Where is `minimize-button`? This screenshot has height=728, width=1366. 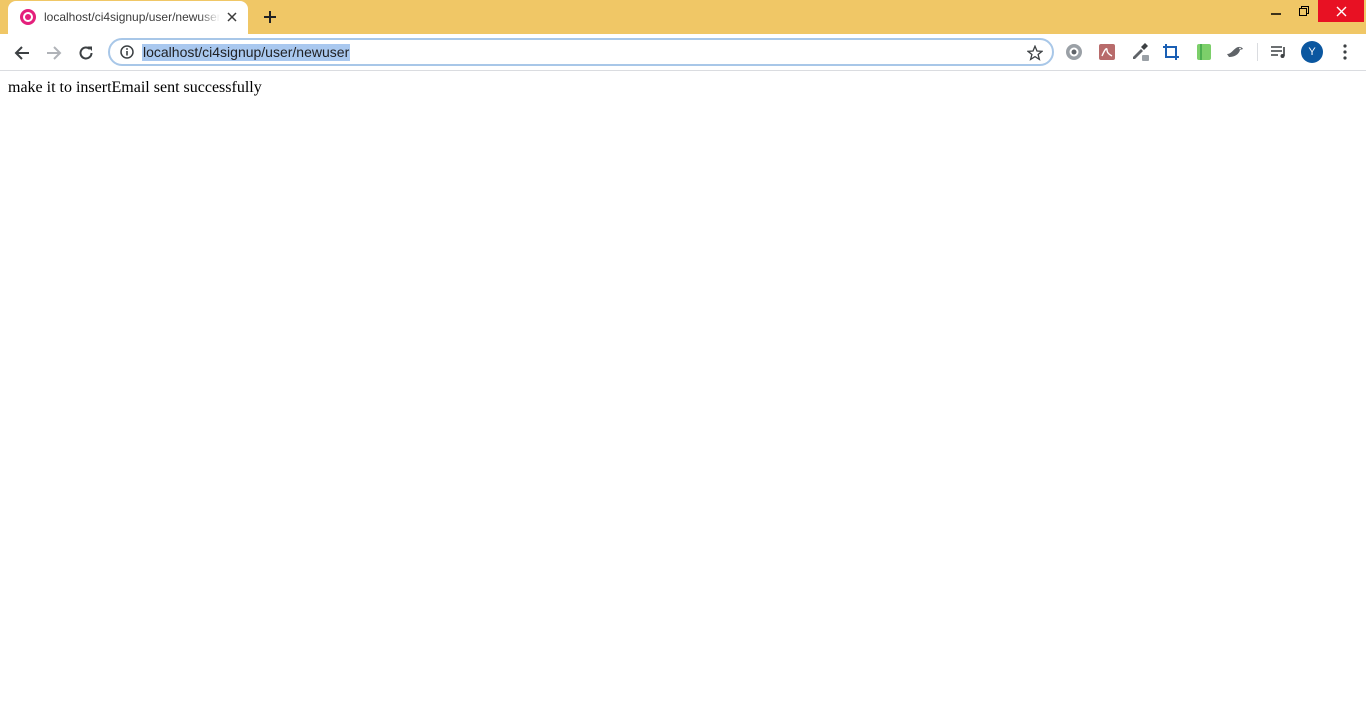 minimize-button is located at coordinates (1276, 11).